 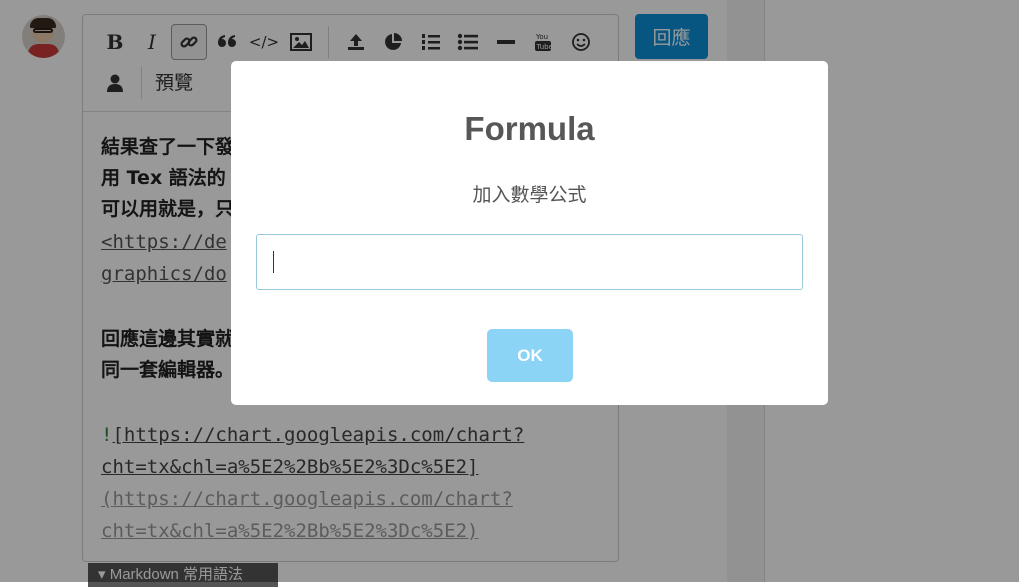 What do you see at coordinates (529, 262) in the screenshot?
I see `formula-input` at bounding box center [529, 262].